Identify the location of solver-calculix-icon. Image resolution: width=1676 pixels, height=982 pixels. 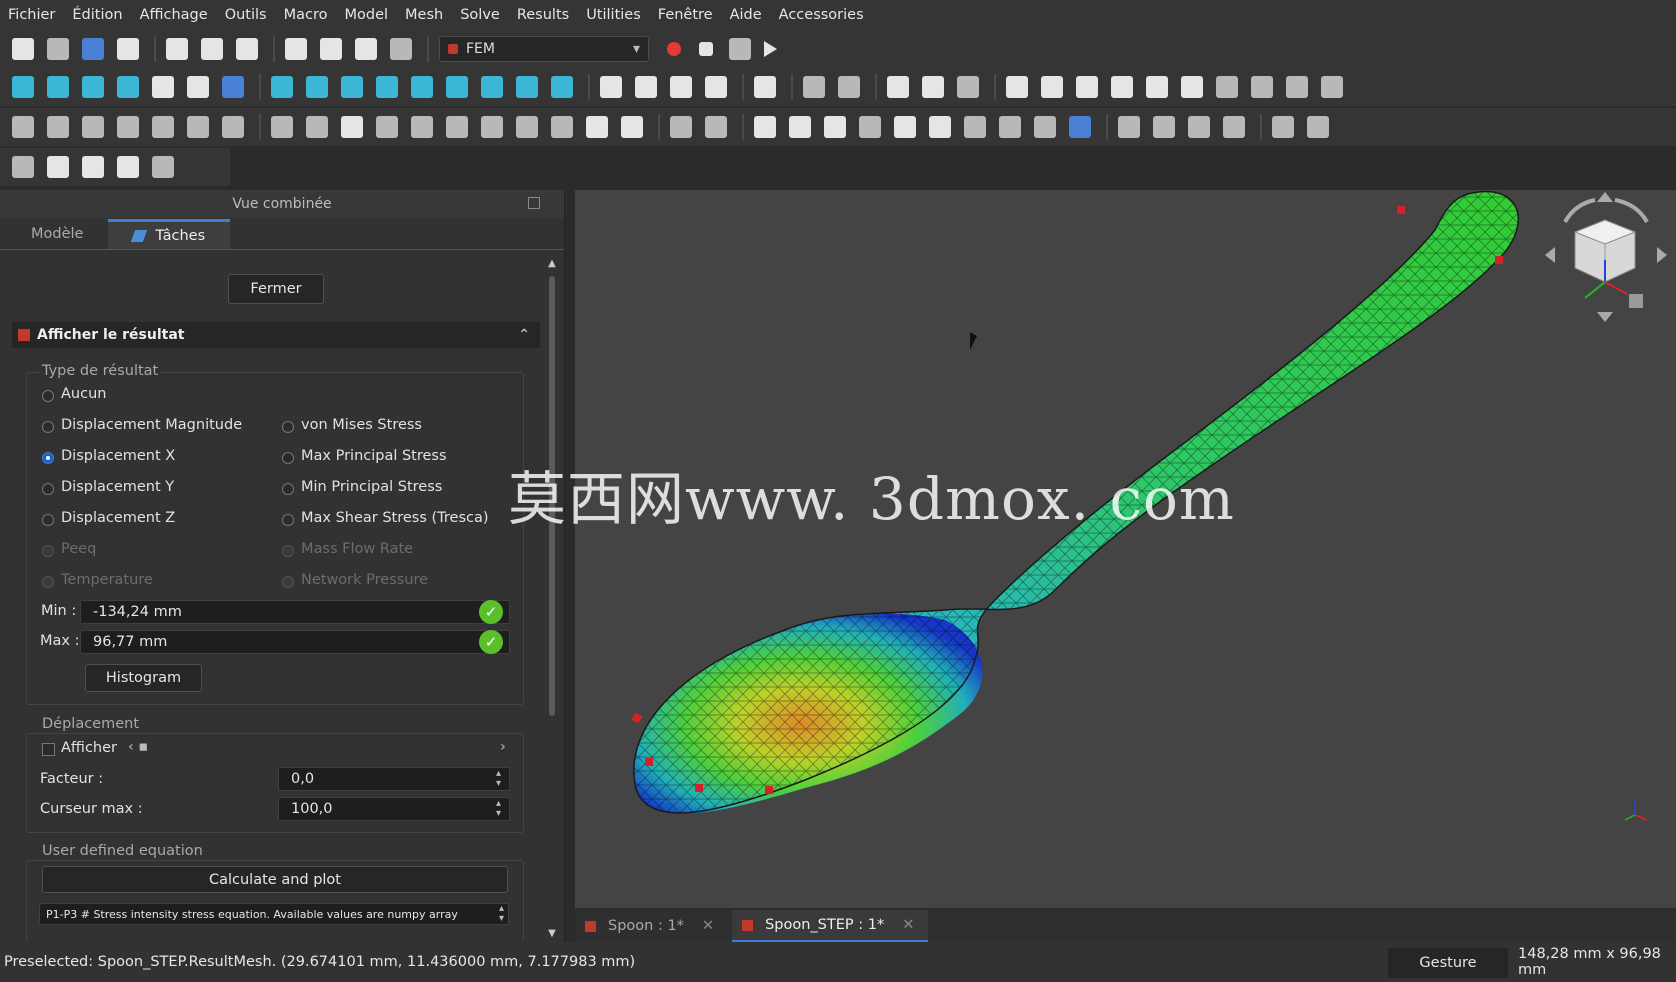
(282, 127).